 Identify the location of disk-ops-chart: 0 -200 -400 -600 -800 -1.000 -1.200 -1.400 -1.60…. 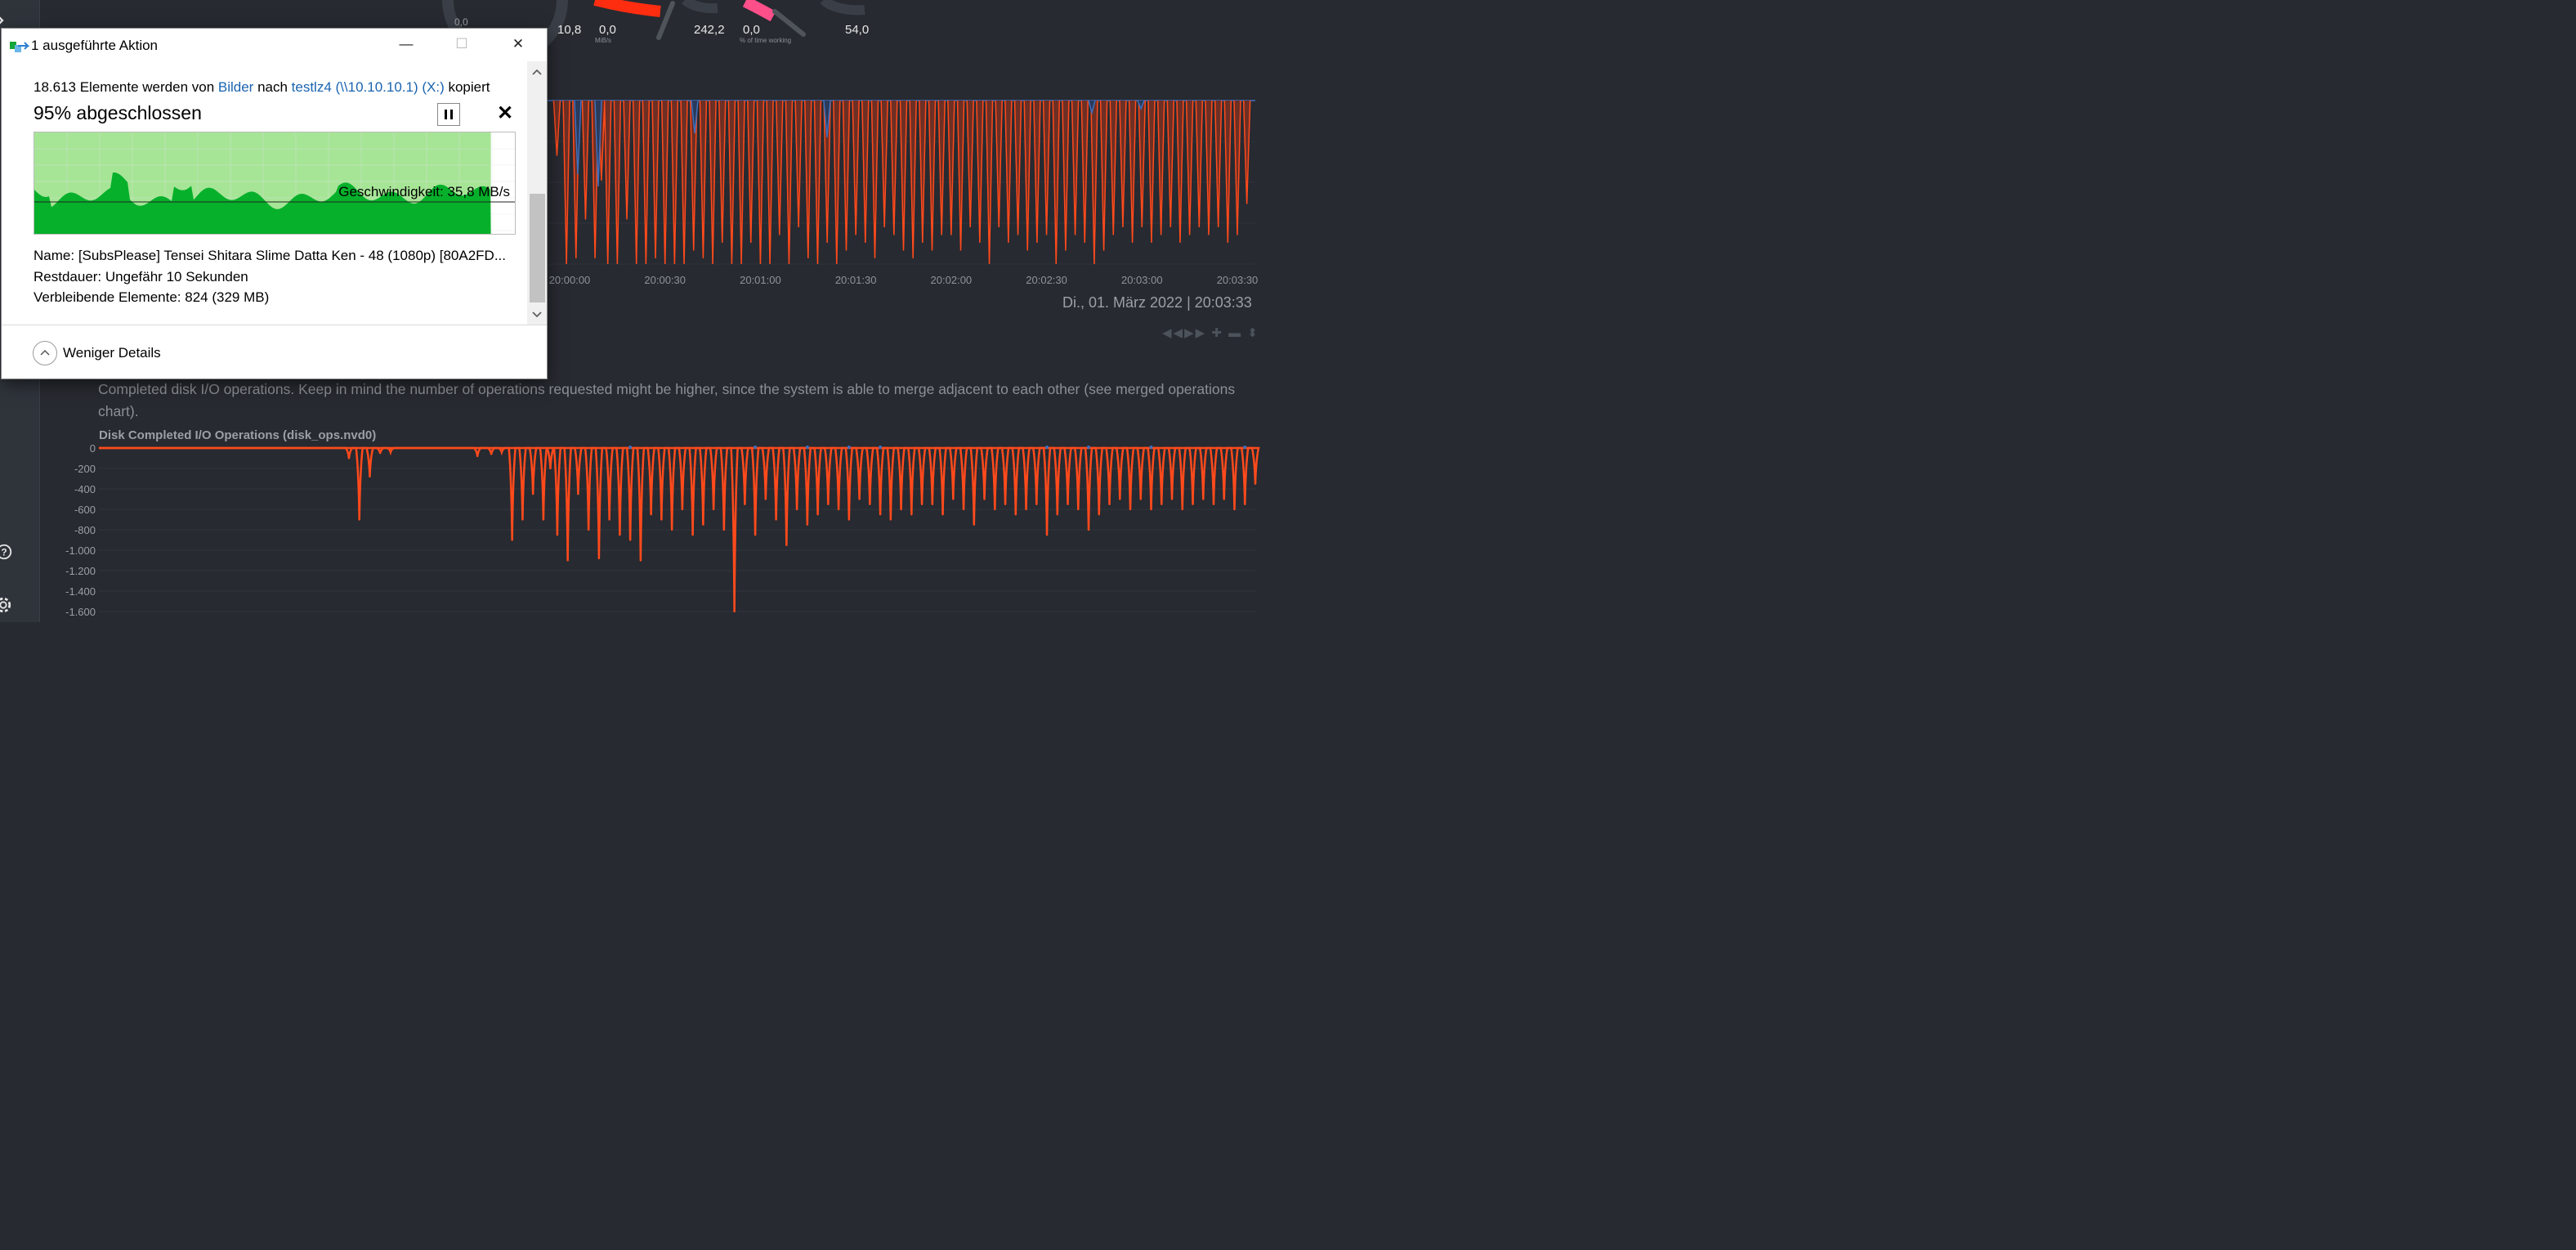
(640, 531).